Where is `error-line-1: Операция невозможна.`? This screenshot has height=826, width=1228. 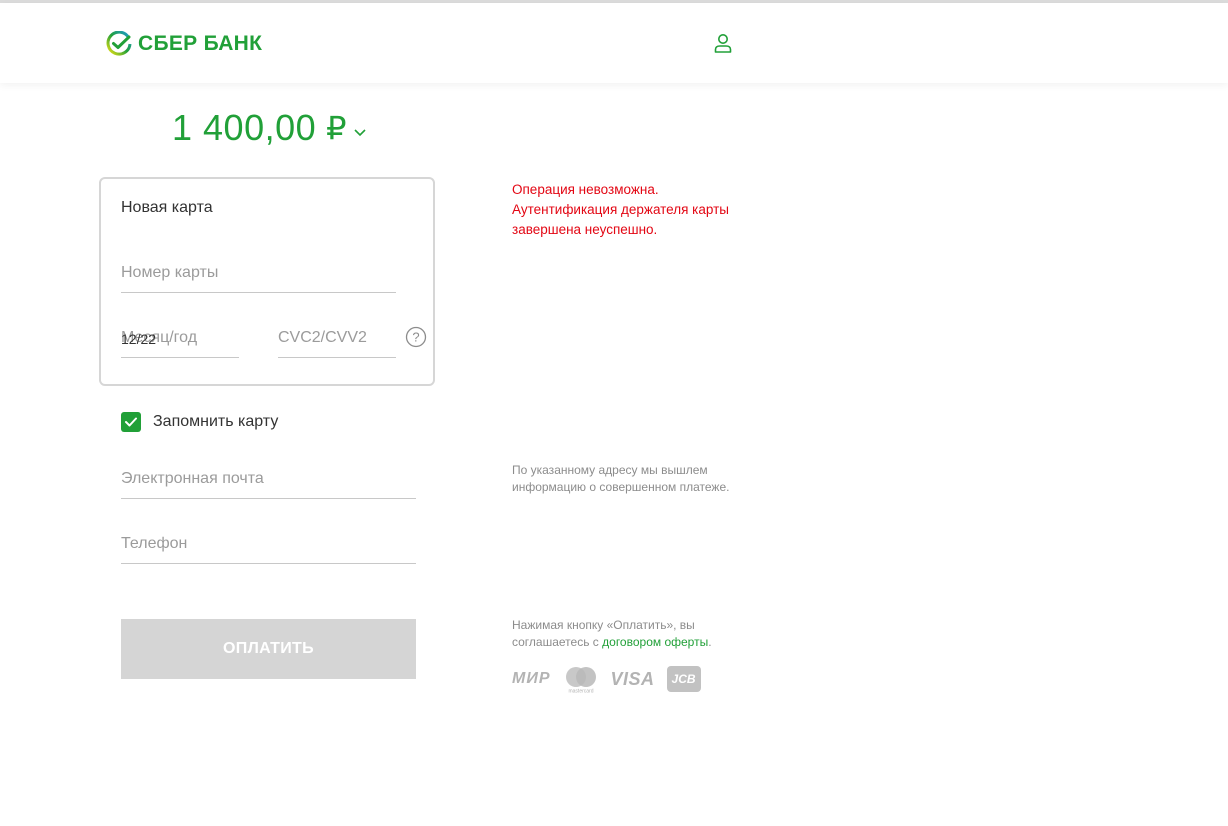 error-line-1: Операция невозможна. is located at coordinates (585, 189).